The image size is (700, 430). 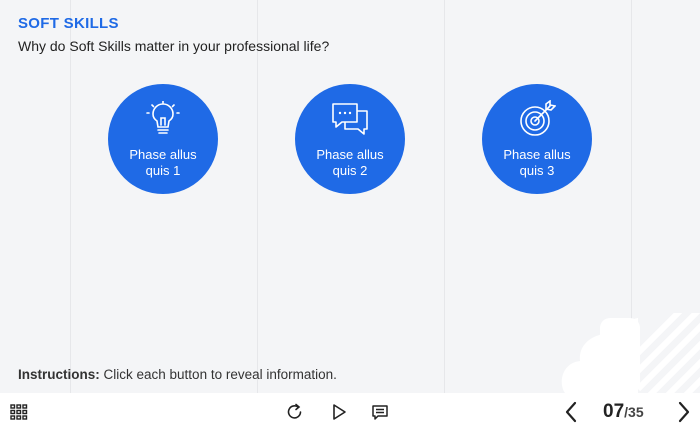 I want to click on page-counter: 07/35, so click(x=623, y=412).